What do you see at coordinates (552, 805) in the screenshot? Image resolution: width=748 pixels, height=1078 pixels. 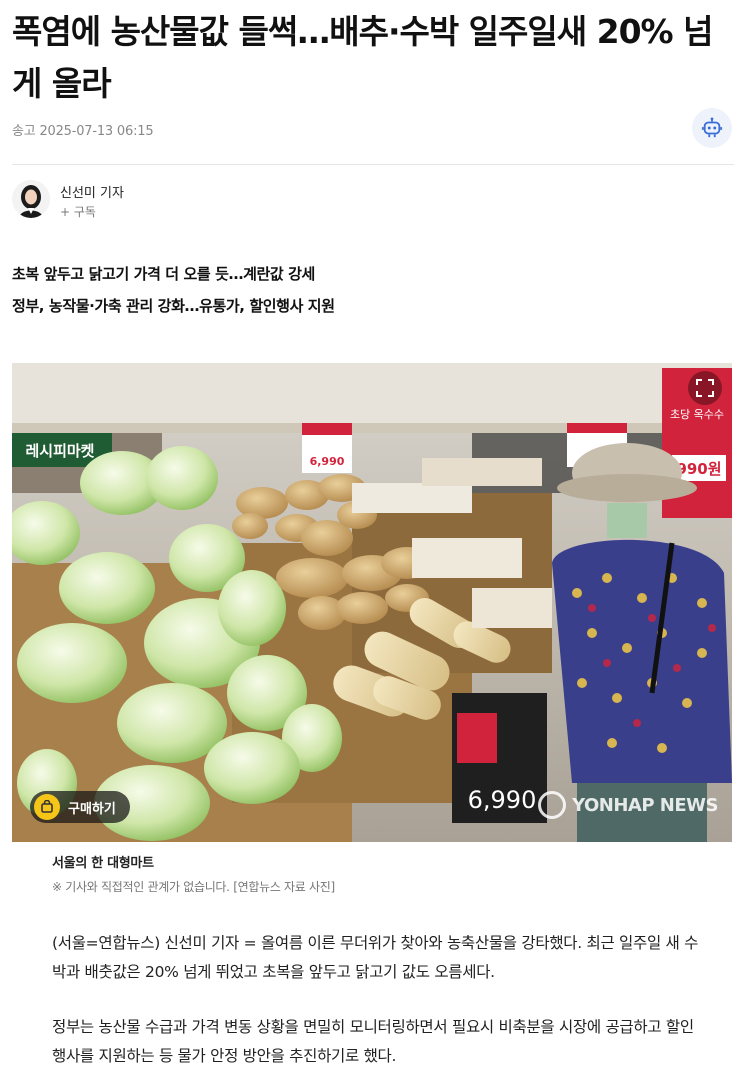 I see `yonhap-logo-icon` at bounding box center [552, 805].